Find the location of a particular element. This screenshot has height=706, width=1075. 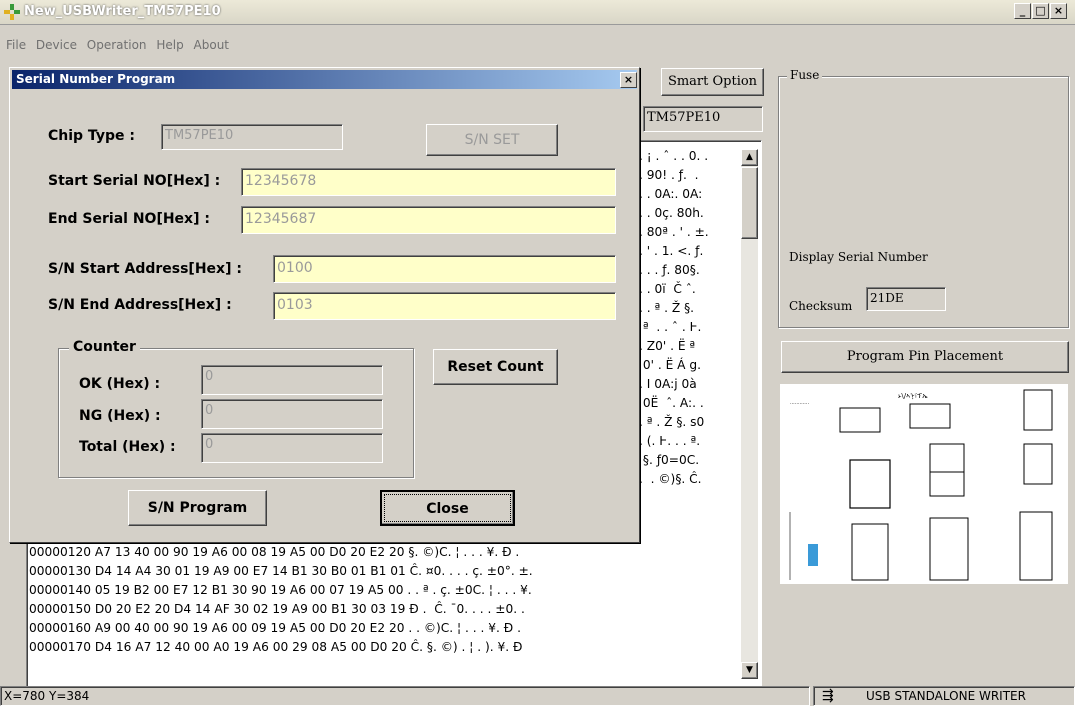

menu-operation: Operation is located at coordinates (117, 45).